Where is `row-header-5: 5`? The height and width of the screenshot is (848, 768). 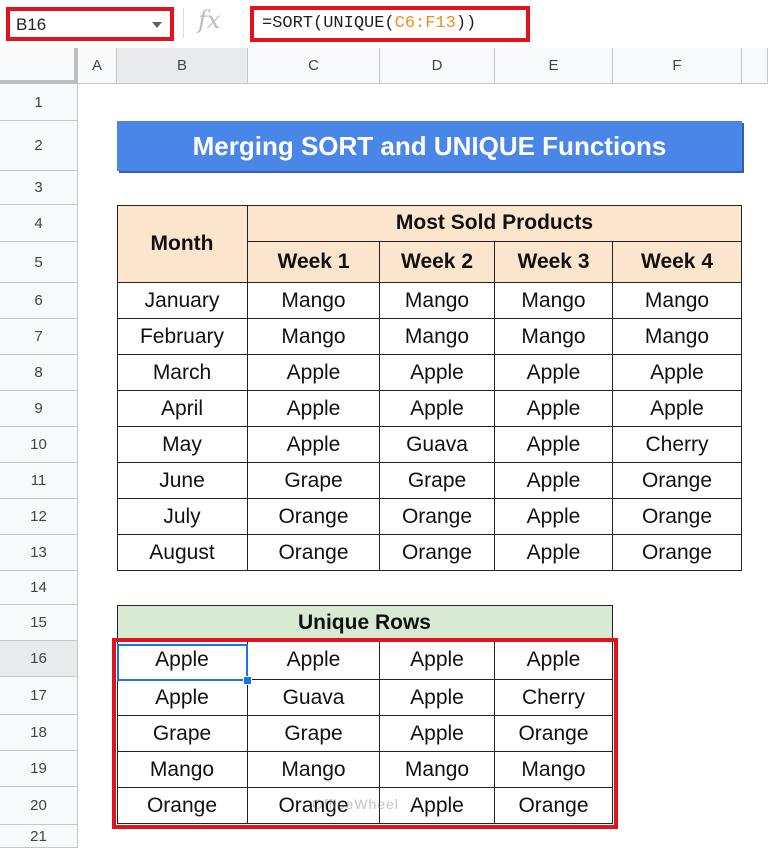 row-header-5: 5 is located at coordinates (39, 262).